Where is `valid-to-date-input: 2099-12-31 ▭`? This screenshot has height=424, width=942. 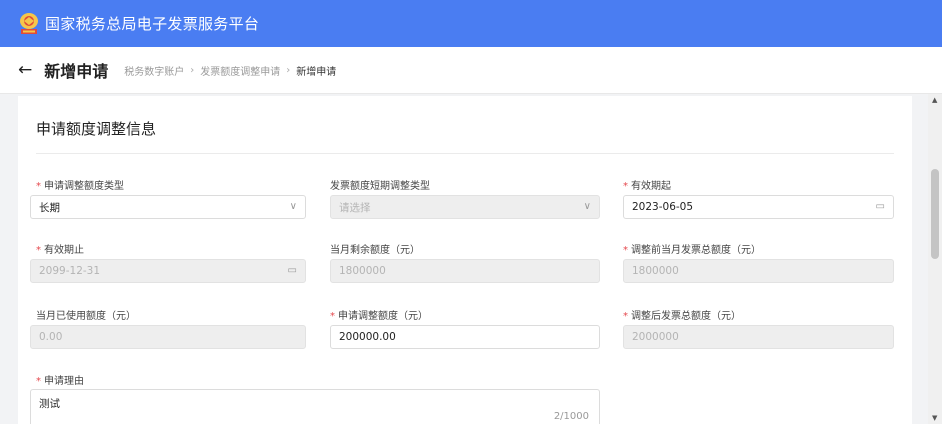 valid-to-date-input: 2099-12-31 ▭ is located at coordinates (168, 271).